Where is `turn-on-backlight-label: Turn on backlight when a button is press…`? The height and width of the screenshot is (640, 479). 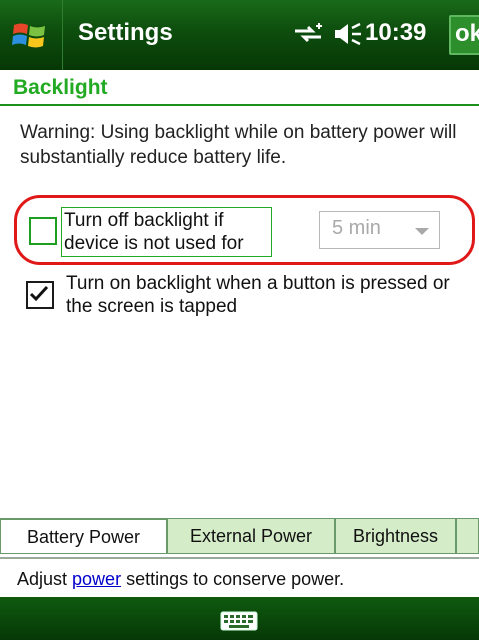
turn-on-backlight-label: Turn on backlight when a button is press… is located at coordinates (266, 295).